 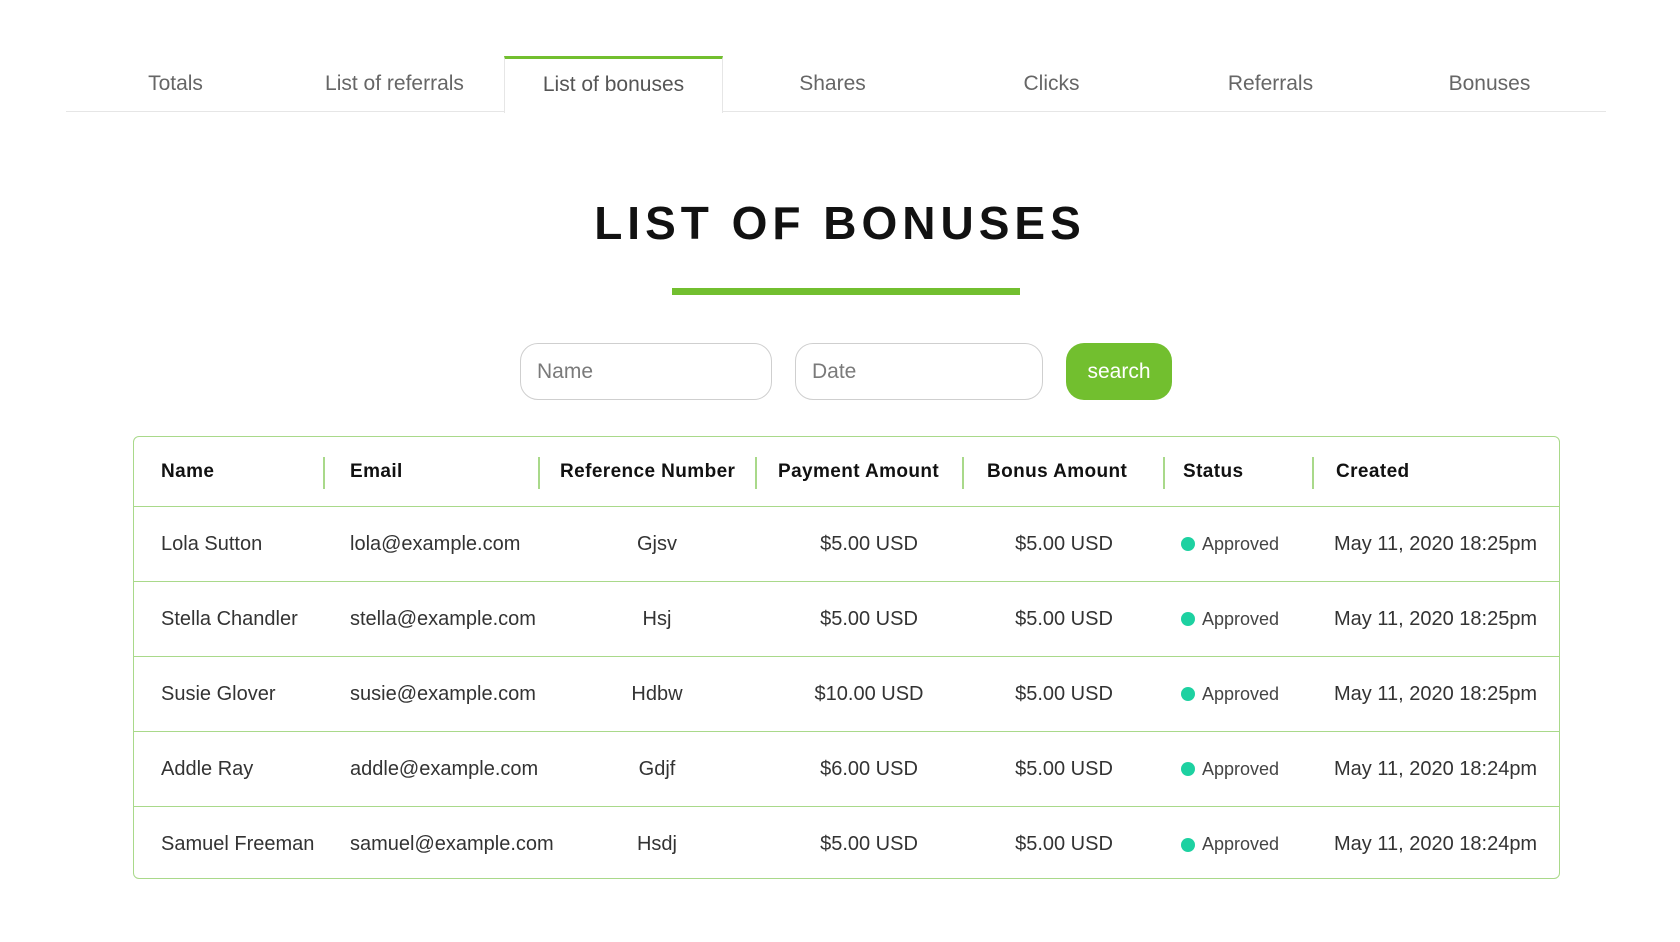 What do you see at coordinates (212, 543) in the screenshot?
I see `cell-name: Lola Sutton` at bounding box center [212, 543].